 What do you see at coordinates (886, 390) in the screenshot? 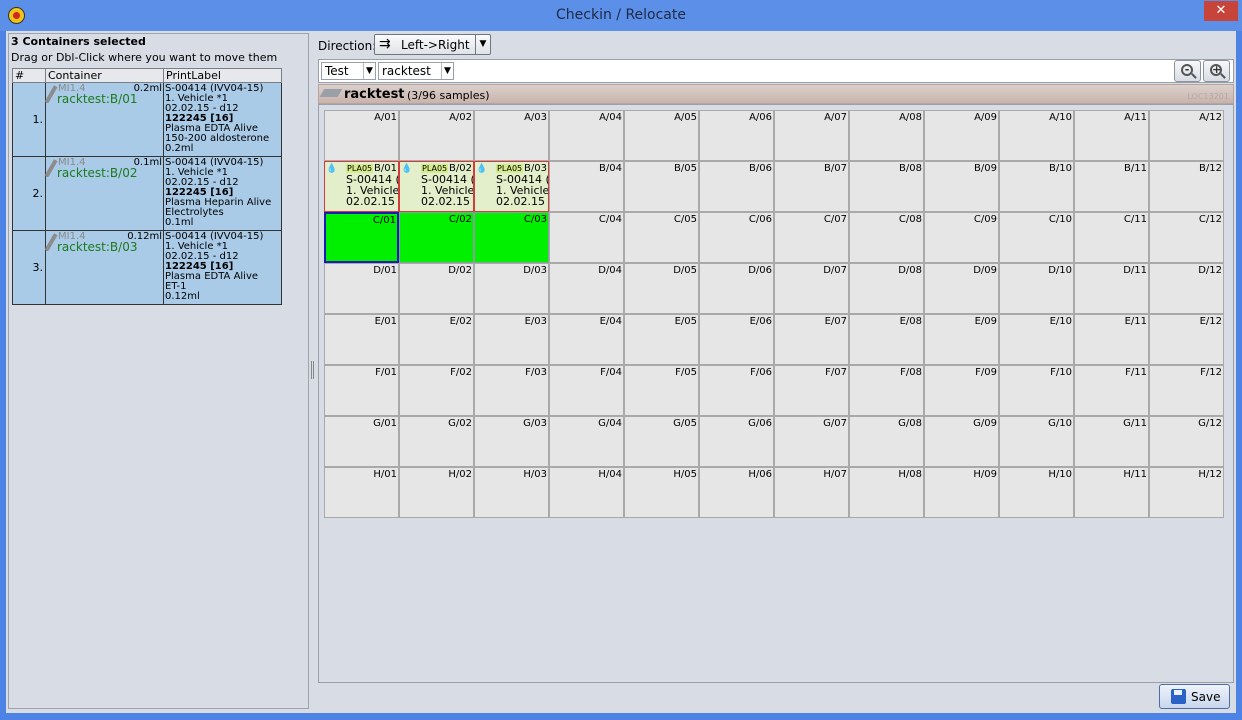
I see `rack-cell-f08: F/08` at bounding box center [886, 390].